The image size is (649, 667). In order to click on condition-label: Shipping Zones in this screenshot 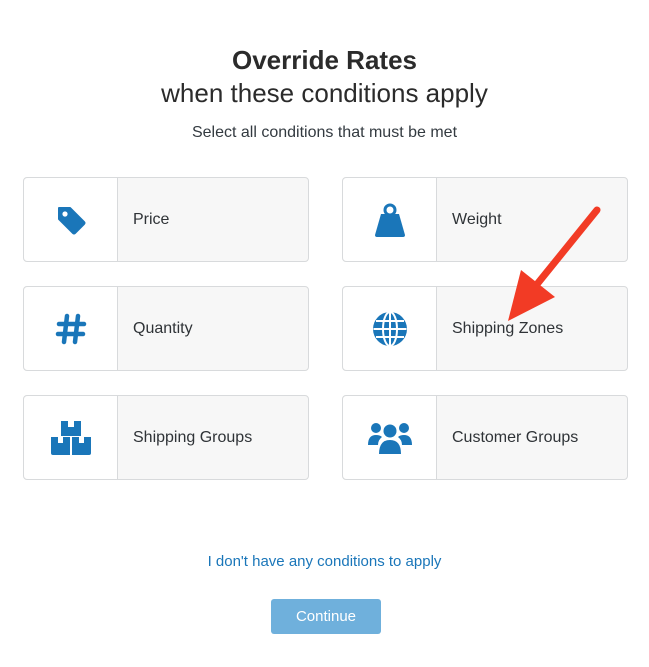, I will do `click(508, 328)`.